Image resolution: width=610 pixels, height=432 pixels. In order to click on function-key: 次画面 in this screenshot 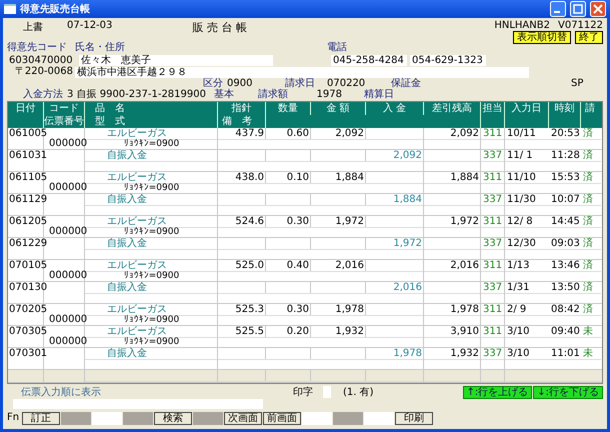, I will do `click(243, 418)`.